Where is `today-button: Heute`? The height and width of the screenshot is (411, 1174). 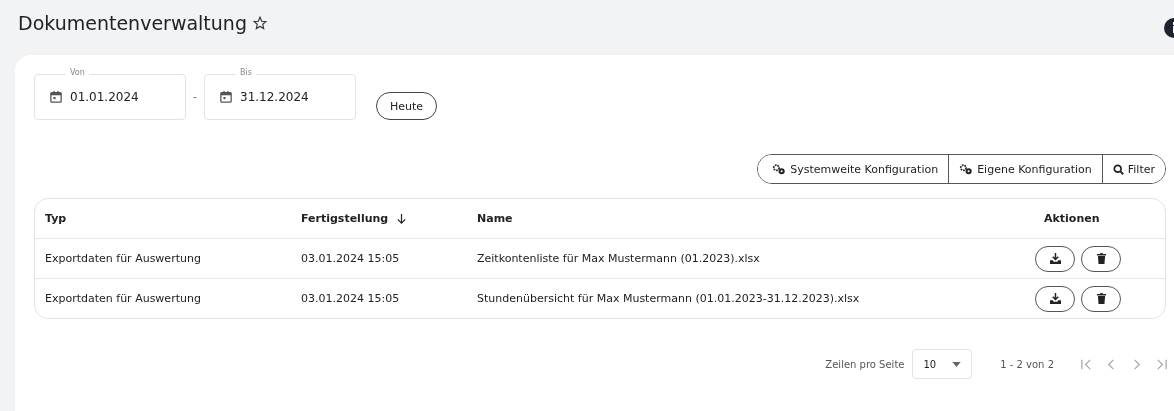 today-button: Heute is located at coordinates (407, 106).